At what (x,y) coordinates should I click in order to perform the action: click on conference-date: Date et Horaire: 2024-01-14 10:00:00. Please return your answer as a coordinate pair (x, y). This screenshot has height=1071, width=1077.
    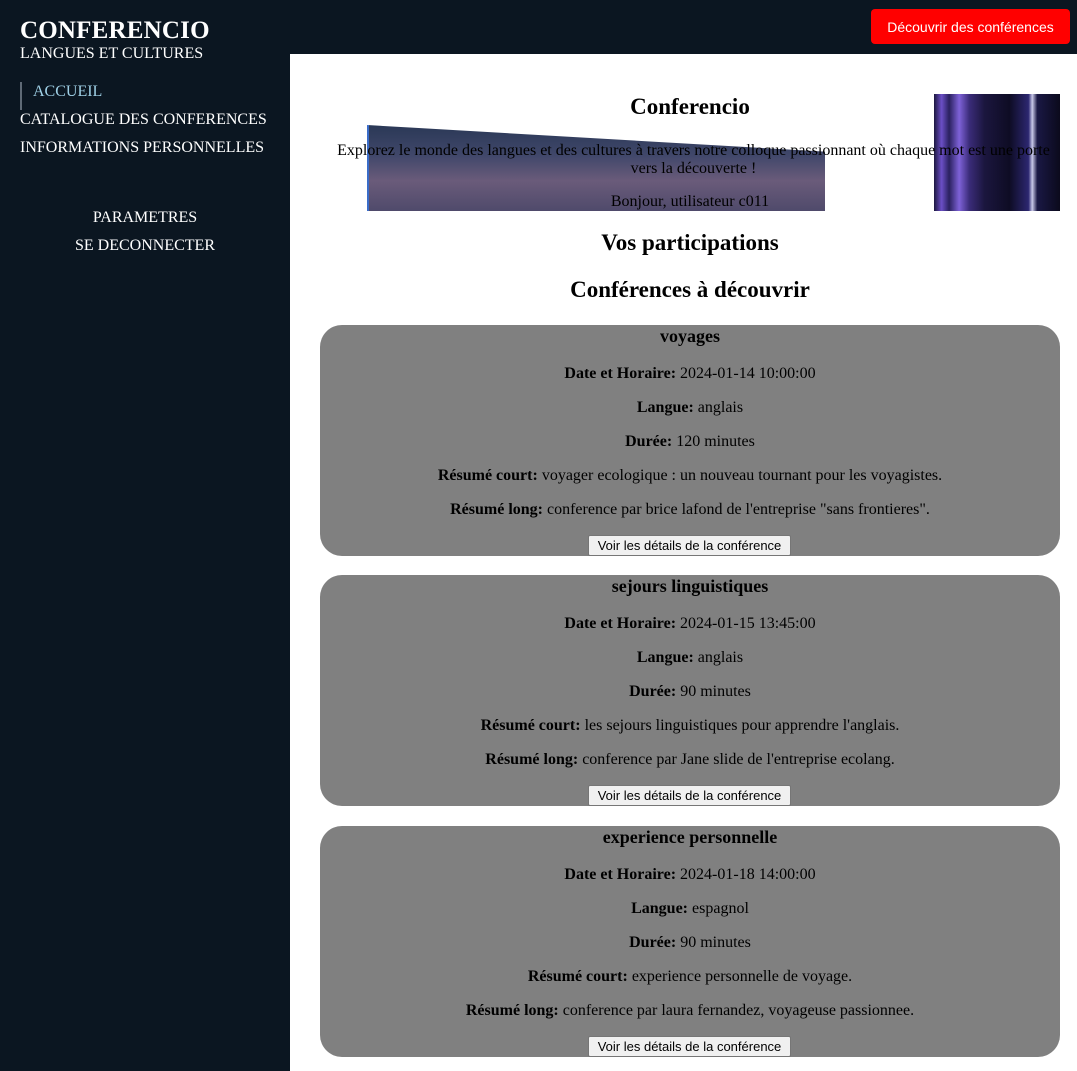
    Looking at the image, I should click on (690, 374).